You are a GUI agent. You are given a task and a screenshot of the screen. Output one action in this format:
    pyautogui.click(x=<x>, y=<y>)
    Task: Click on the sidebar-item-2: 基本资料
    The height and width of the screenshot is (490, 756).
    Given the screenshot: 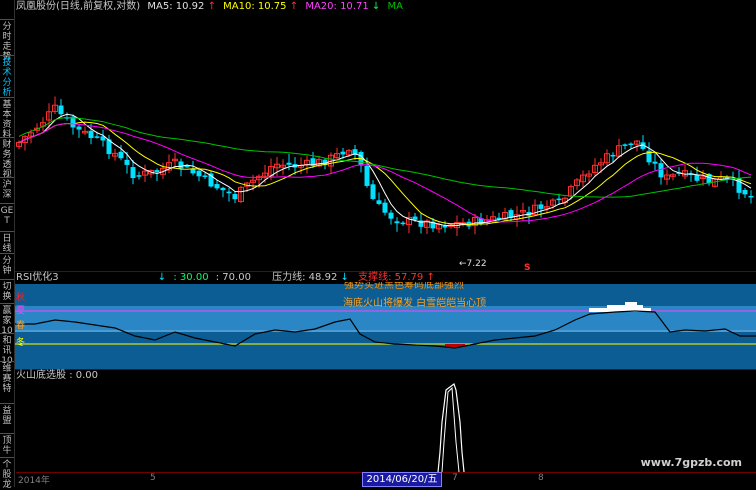 What is the action you would take?
    pyautogui.click(x=7, y=120)
    